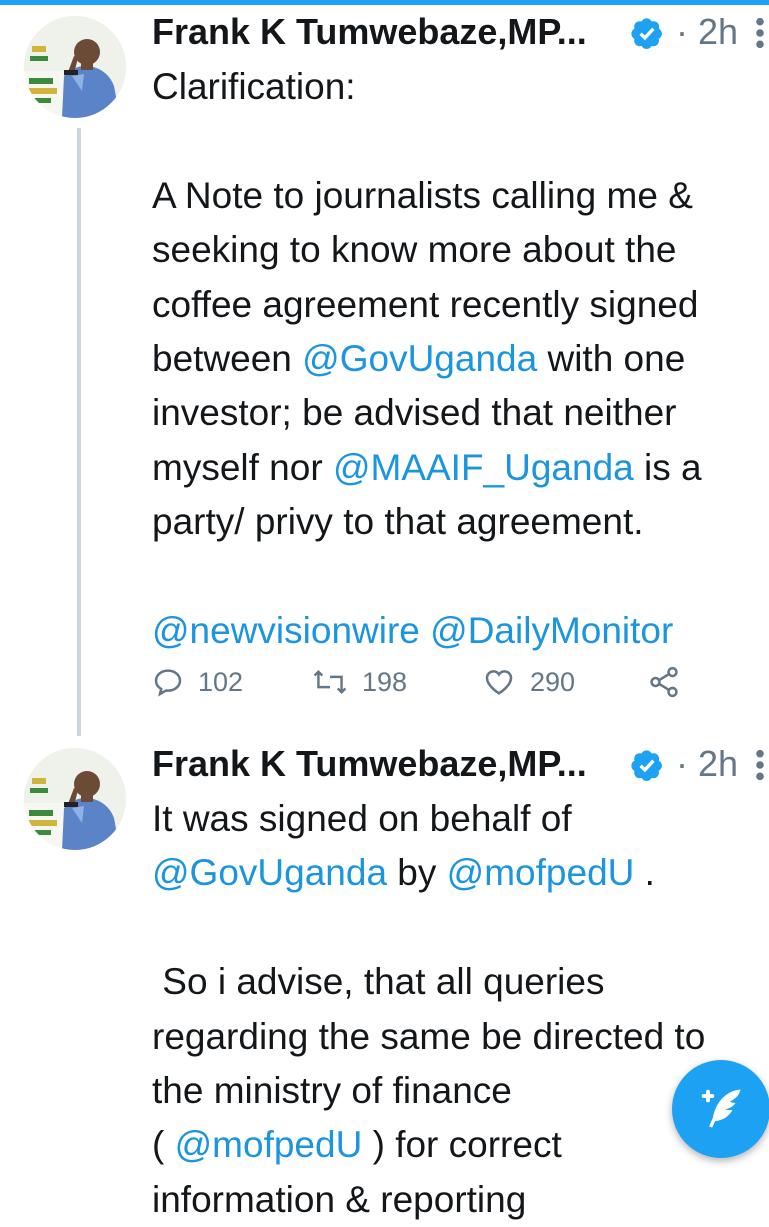  What do you see at coordinates (242, 467) in the screenshot?
I see `tweet-text: myself nor` at bounding box center [242, 467].